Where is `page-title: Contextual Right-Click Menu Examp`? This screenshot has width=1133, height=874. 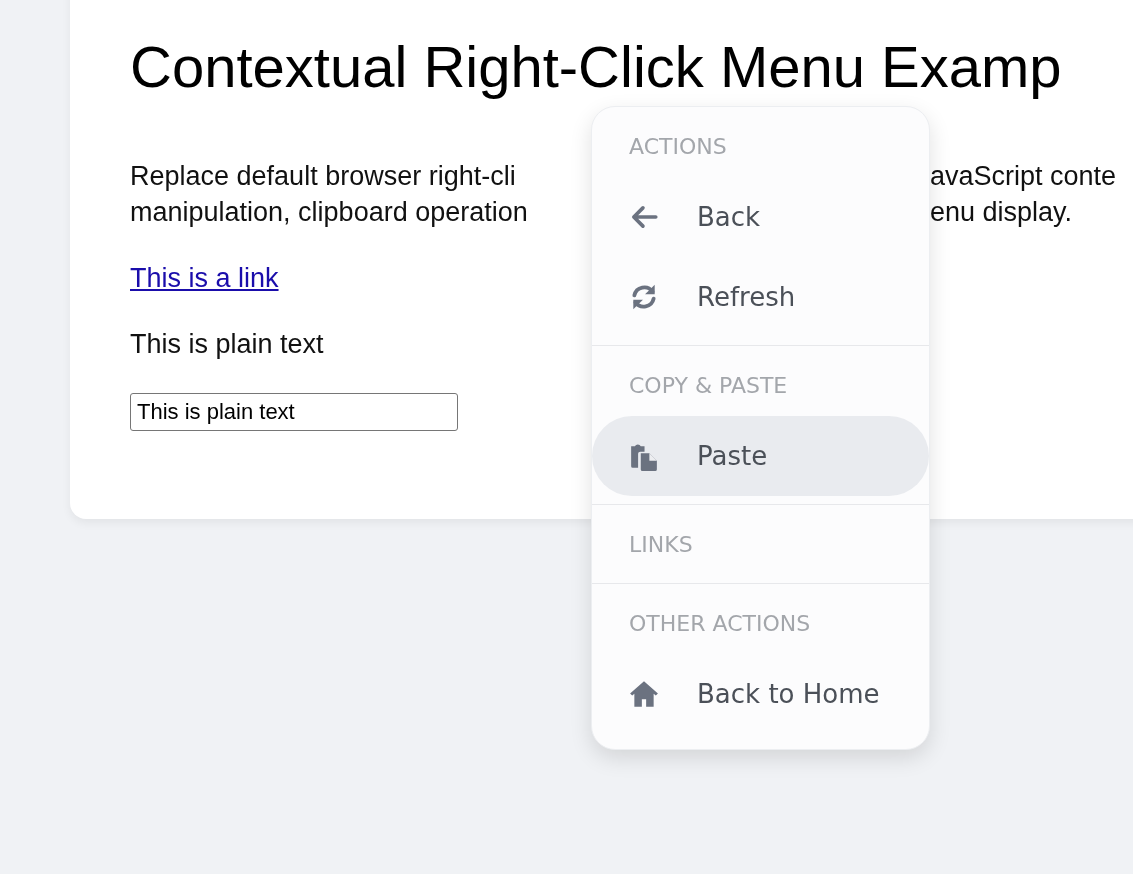
page-title: Contextual Right-Click Menu Examp is located at coordinates (596, 67).